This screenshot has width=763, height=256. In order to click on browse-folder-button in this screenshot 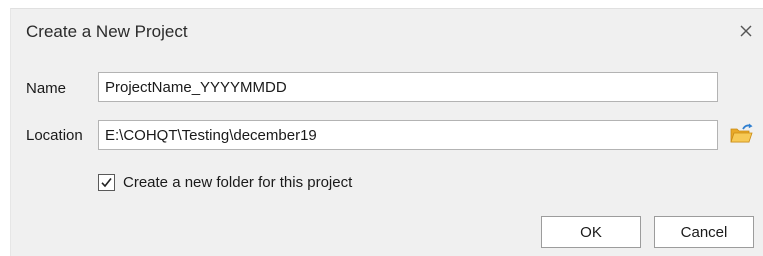, I will do `click(742, 134)`.